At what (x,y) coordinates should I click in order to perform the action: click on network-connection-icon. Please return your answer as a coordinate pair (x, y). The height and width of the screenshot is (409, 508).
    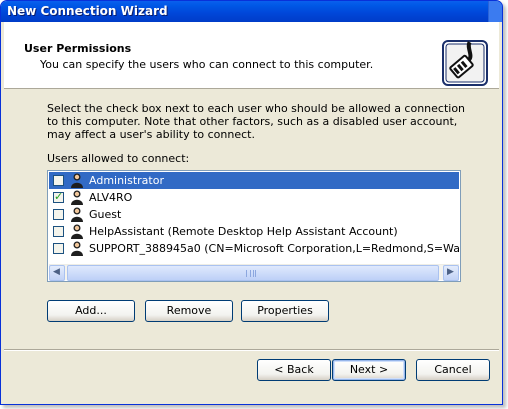
    Looking at the image, I should click on (465, 63).